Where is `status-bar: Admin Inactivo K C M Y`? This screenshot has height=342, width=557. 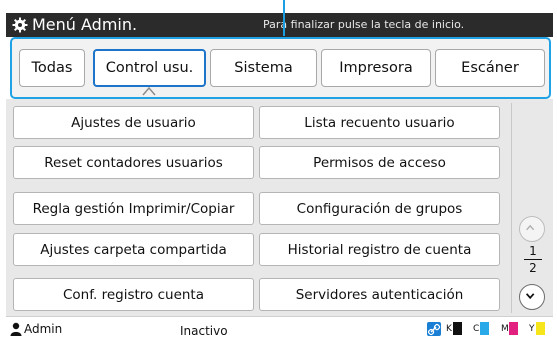
status-bar: Admin Inactivo K C M Y is located at coordinates (279, 329).